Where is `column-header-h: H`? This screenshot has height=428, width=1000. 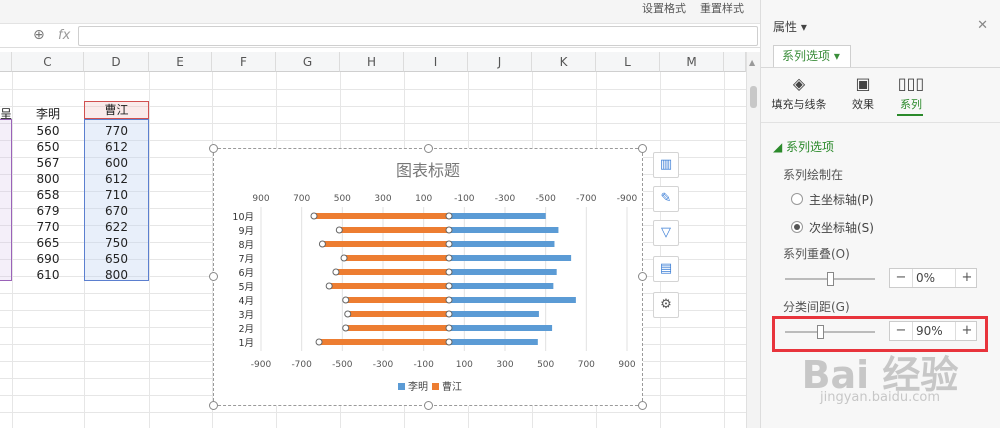 column-header-h: H is located at coordinates (372, 62).